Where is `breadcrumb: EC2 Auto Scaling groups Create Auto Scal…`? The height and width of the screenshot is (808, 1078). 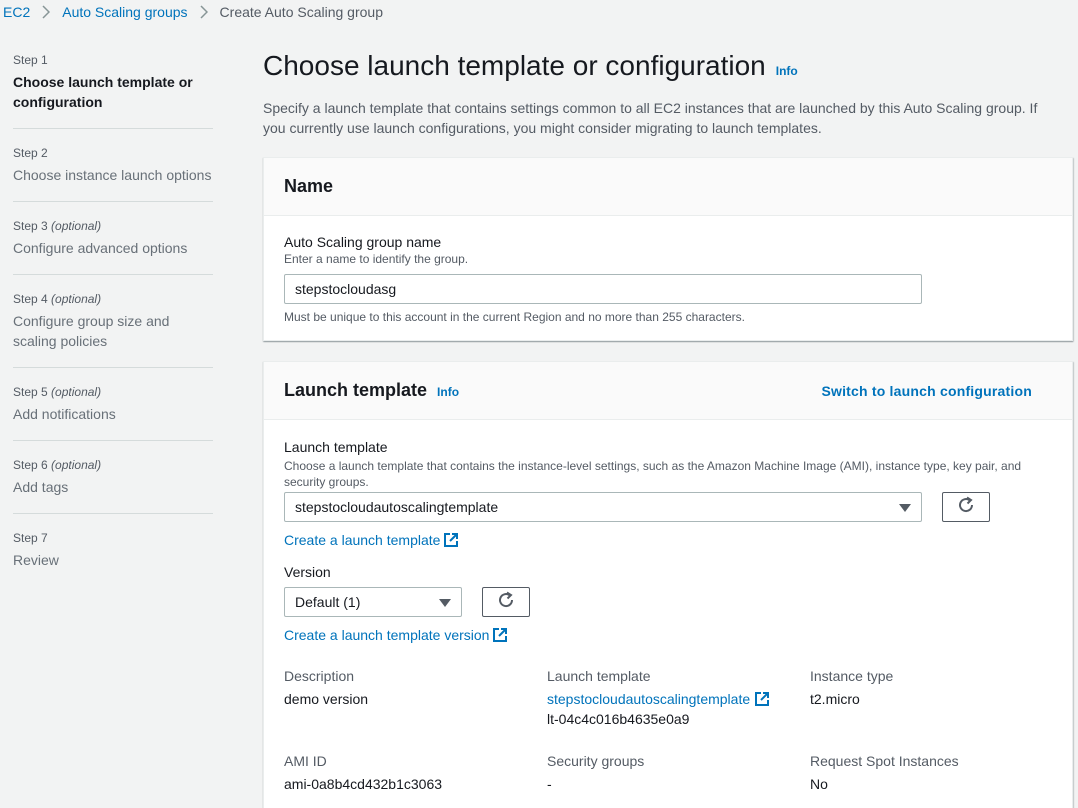
breadcrumb: EC2 Auto Scaling groups Create Auto Scal… is located at coordinates (539, 12).